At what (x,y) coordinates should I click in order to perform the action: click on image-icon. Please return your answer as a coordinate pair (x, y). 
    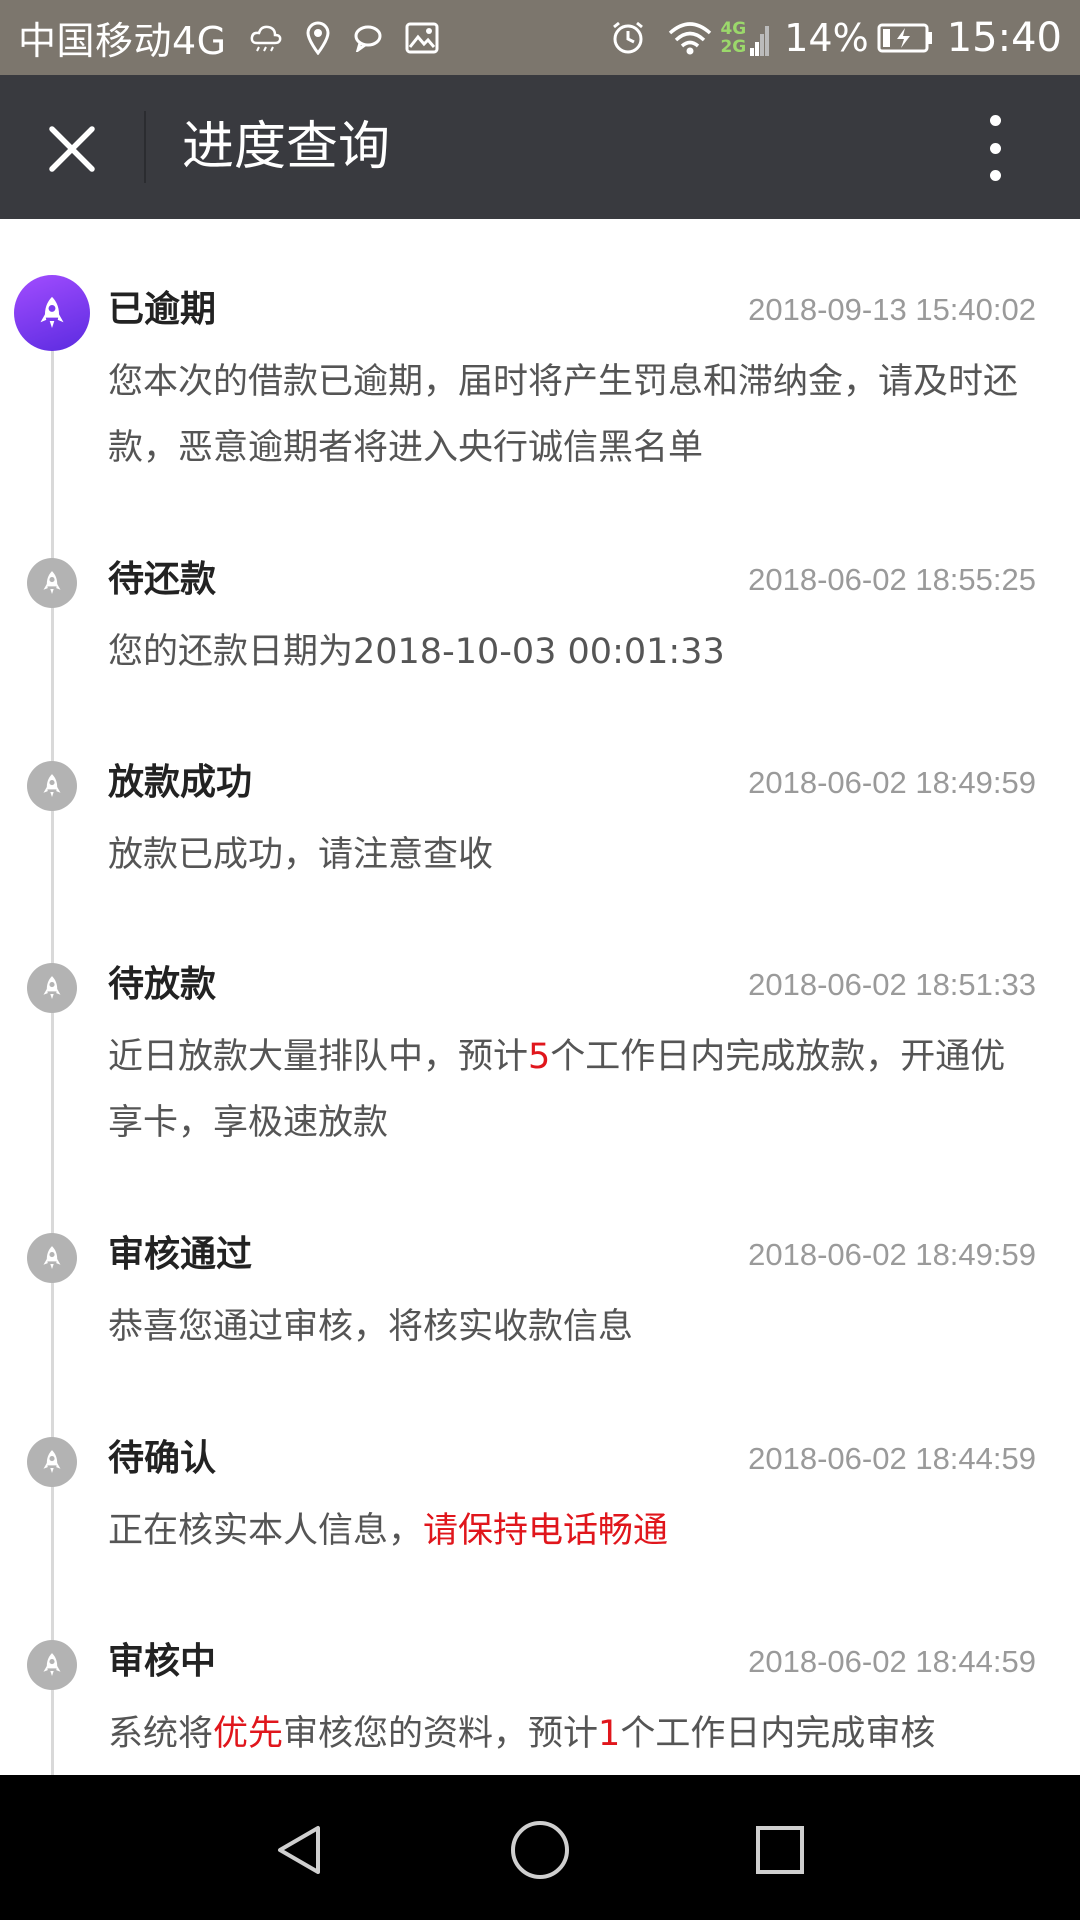
    Looking at the image, I should click on (422, 38).